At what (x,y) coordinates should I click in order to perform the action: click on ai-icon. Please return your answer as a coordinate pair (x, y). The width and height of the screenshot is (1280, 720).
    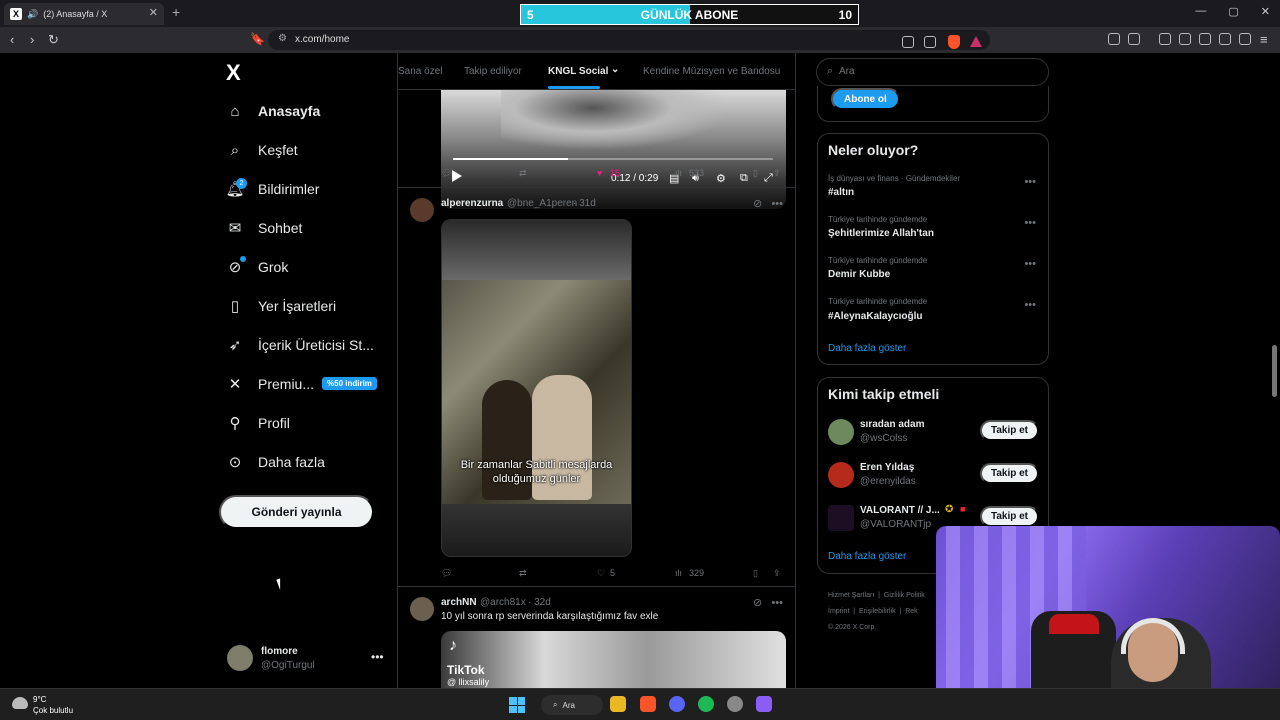
    Looking at the image, I should click on (1225, 39).